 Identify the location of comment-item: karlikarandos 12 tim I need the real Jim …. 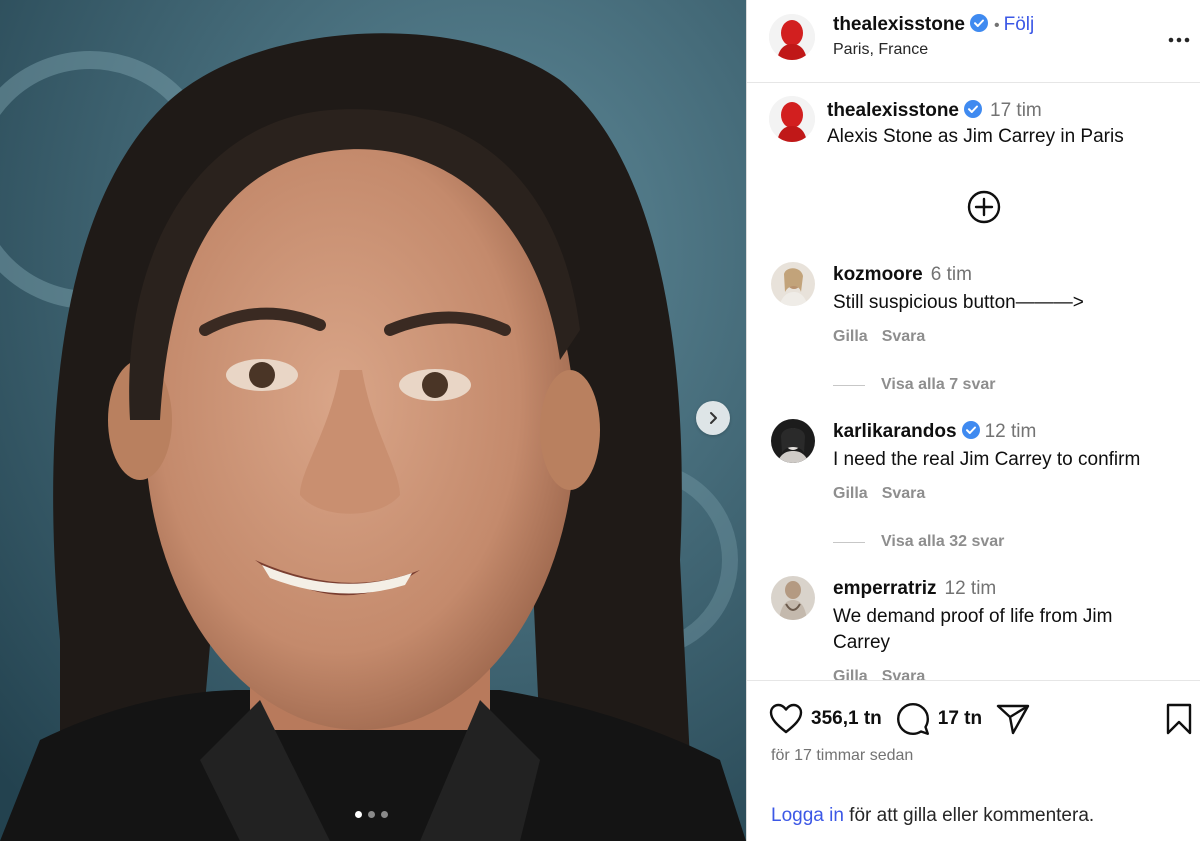
(973, 485).